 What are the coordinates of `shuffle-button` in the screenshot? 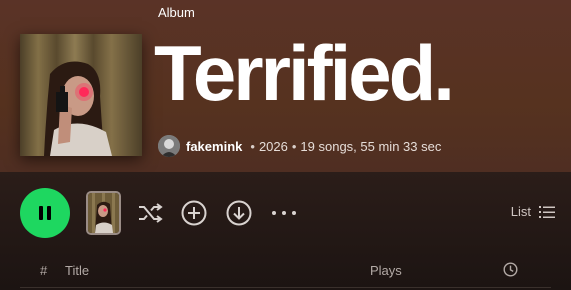 It's located at (150, 213).